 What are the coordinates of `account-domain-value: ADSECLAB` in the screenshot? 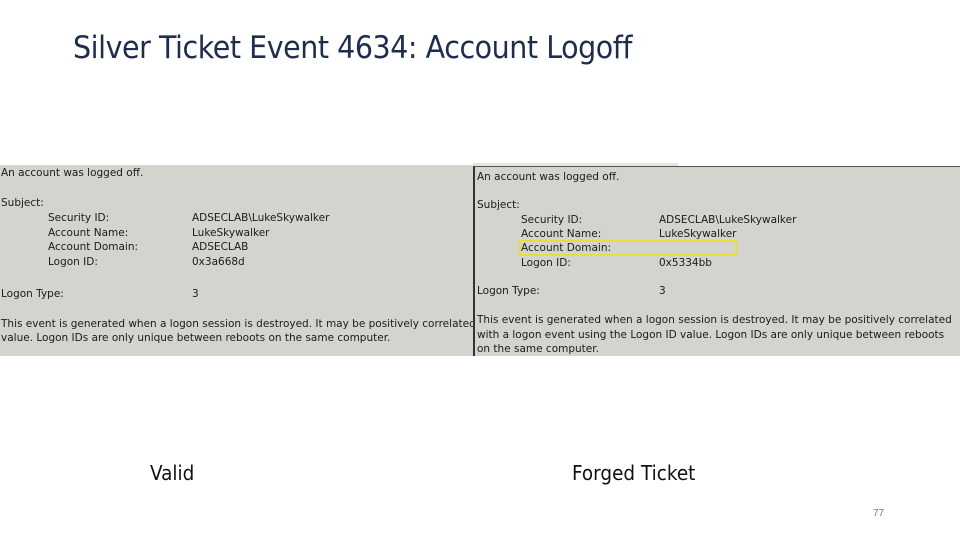 It's located at (220, 247).